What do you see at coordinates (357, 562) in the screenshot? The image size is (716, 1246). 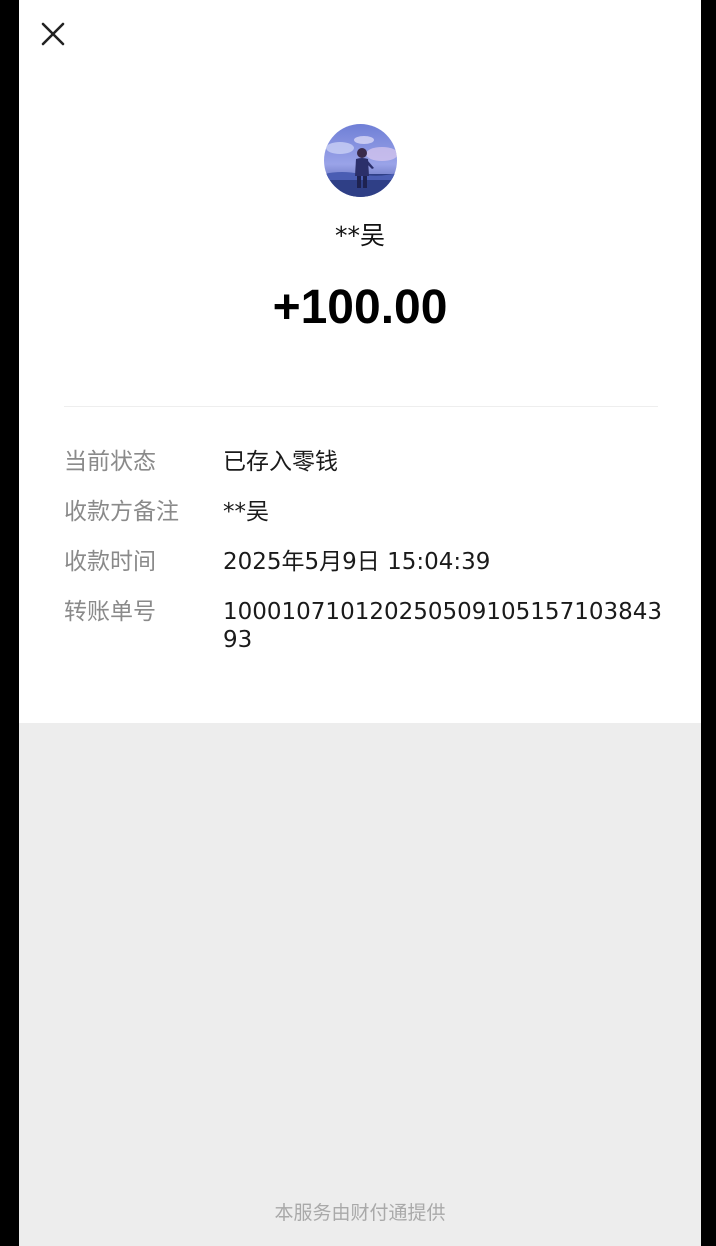 I see `detail-value: 2025年5月9日 15:04:39` at bounding box center [357, 562].